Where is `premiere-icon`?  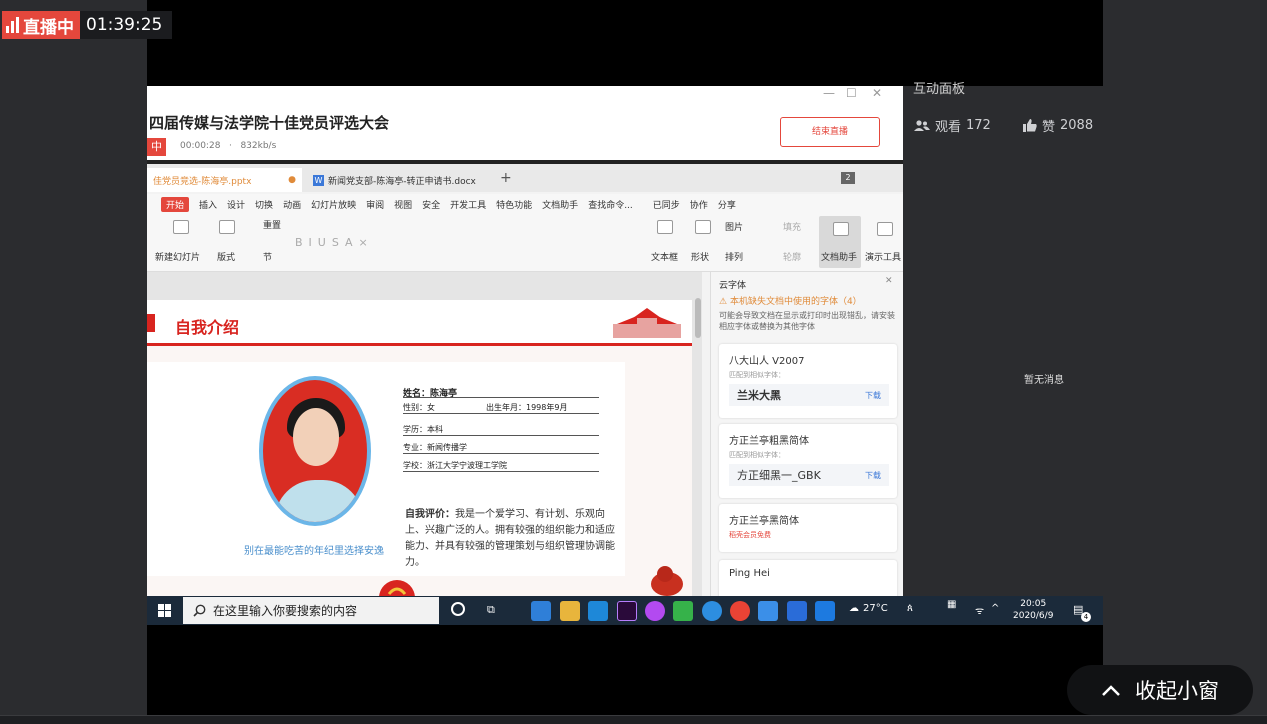 premiere-icon is located at coordinates (627, 611).